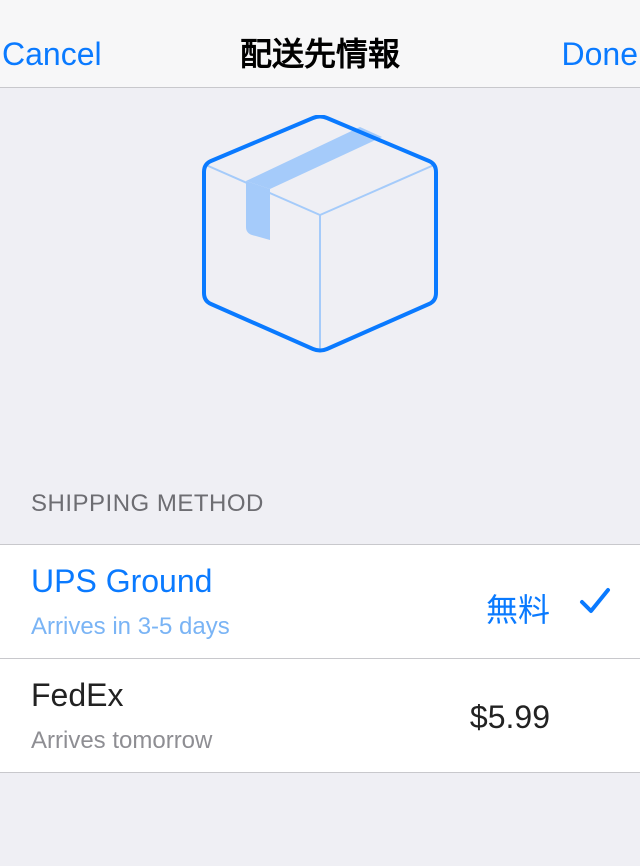  Describe the element at coordinates (130, 626) in the screenshot. I see `shipping-option-eta: Arrives in 3-5 days` at that location.